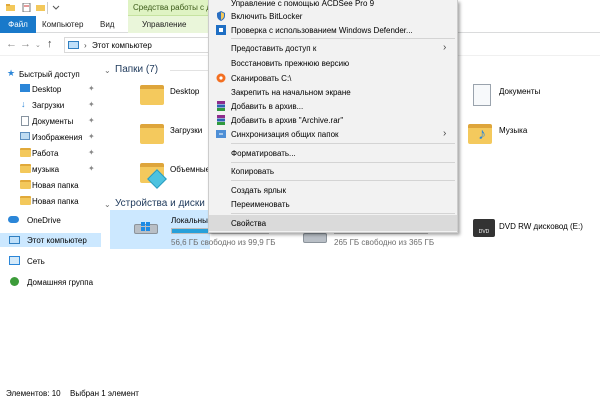  Describe the element at coordinates (315, 238) in the screenshot. I see `hard-drive-icon` at that location.